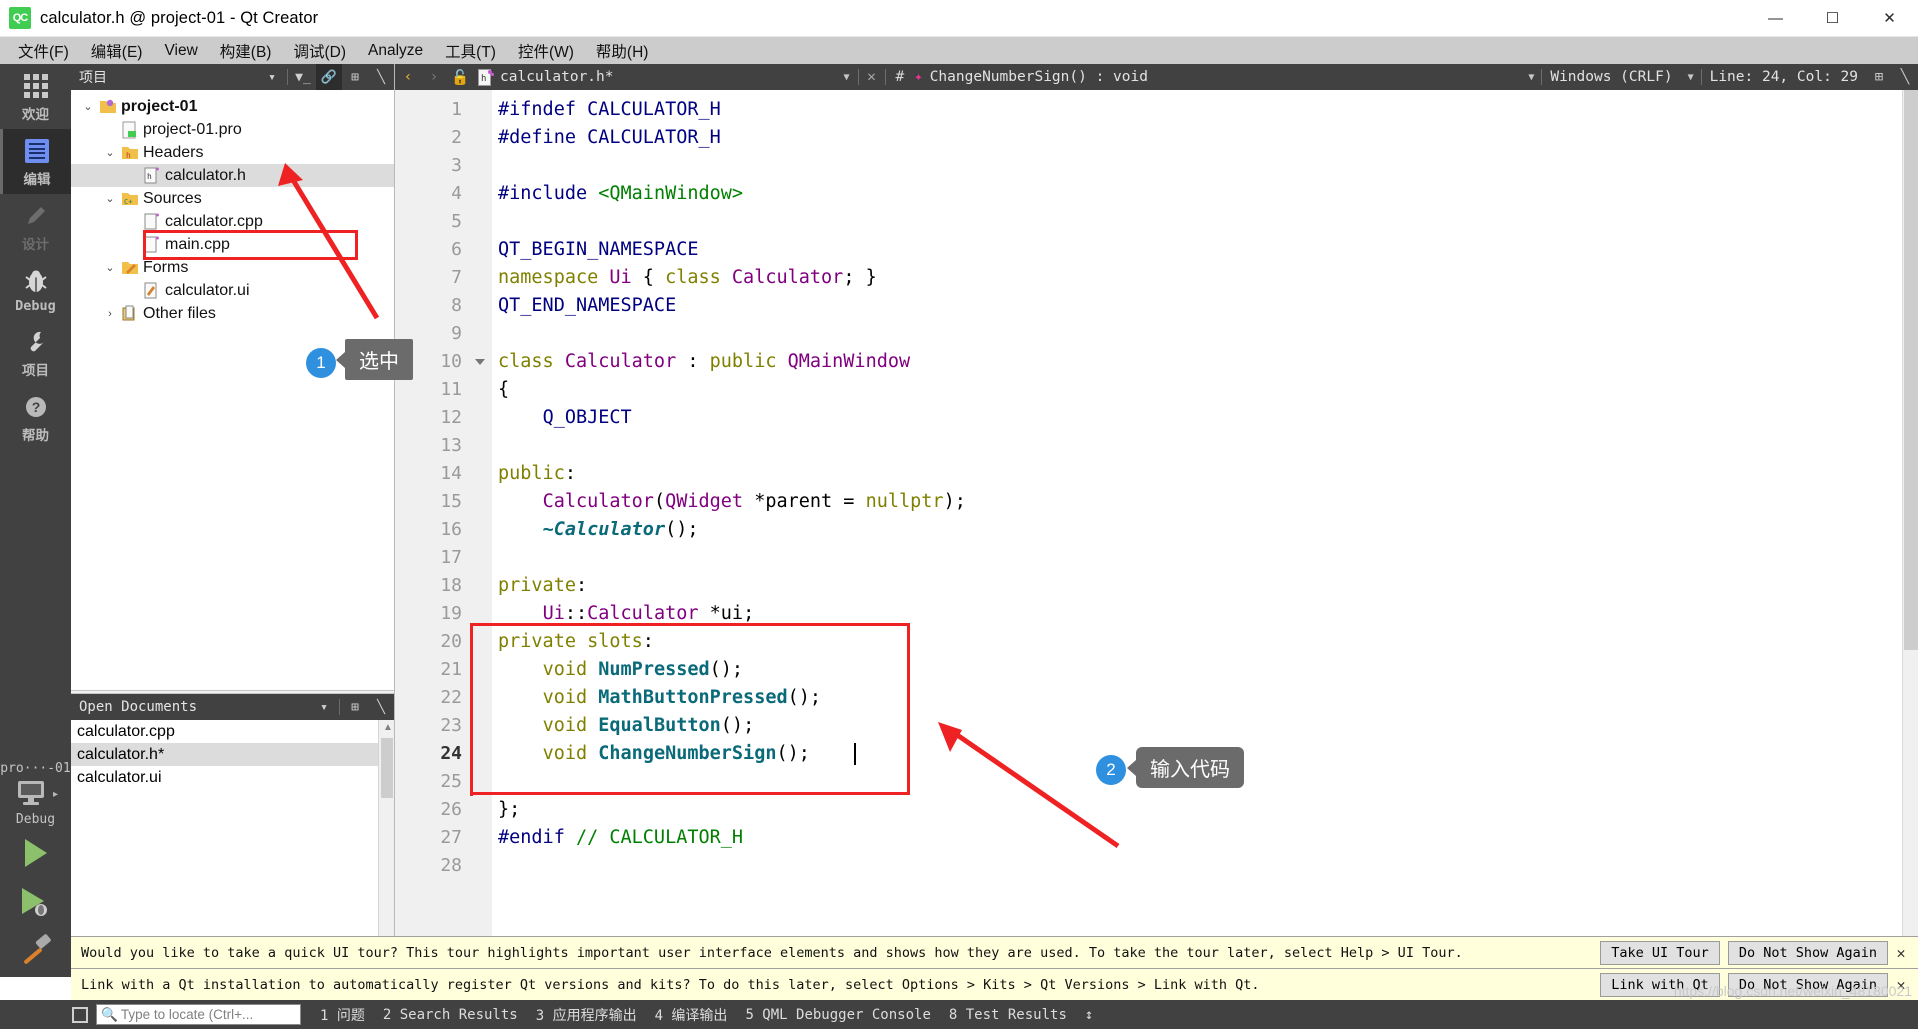  What do you see at coordinates (1792, 991) in the screenshot?
I see `watermark: https://blog.csdn.net/weixin_48180021` at bounding box center [1792, 991].